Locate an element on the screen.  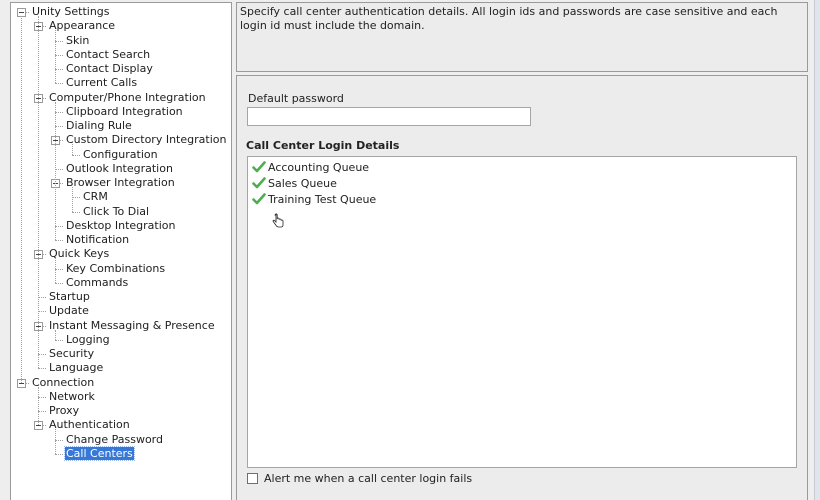
tree-item-label: Change Password is located at coordinates (114, 439).